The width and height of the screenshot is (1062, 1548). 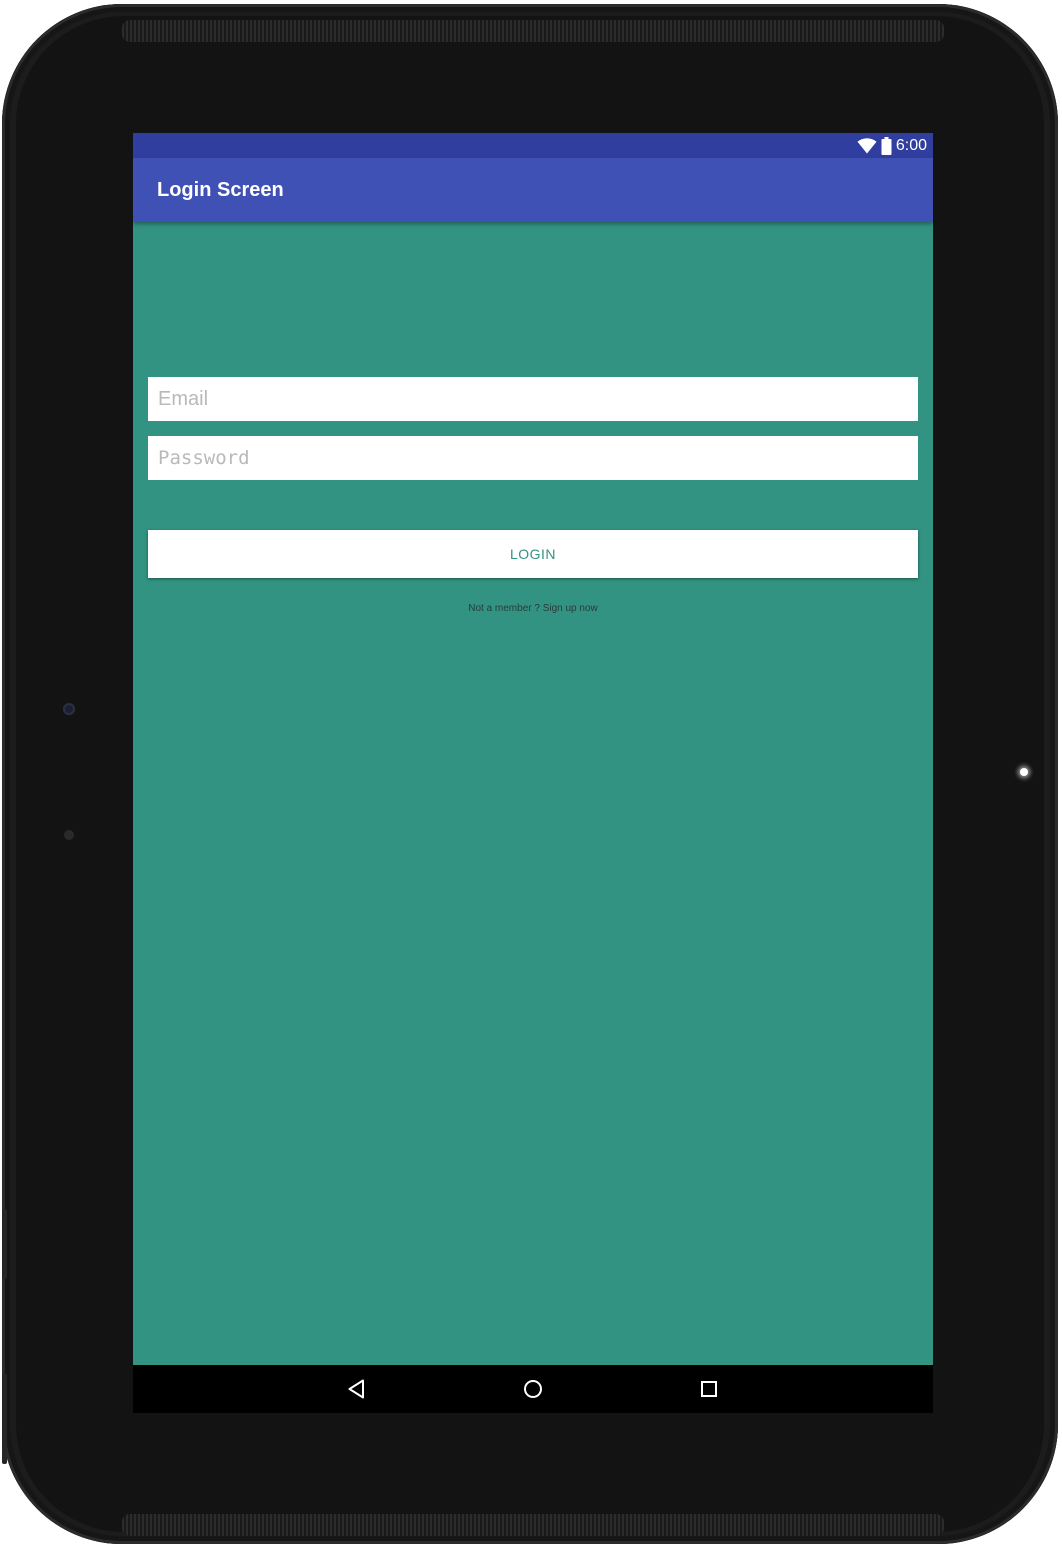 I want to click on home-icon, so click(x=533, y=1389).